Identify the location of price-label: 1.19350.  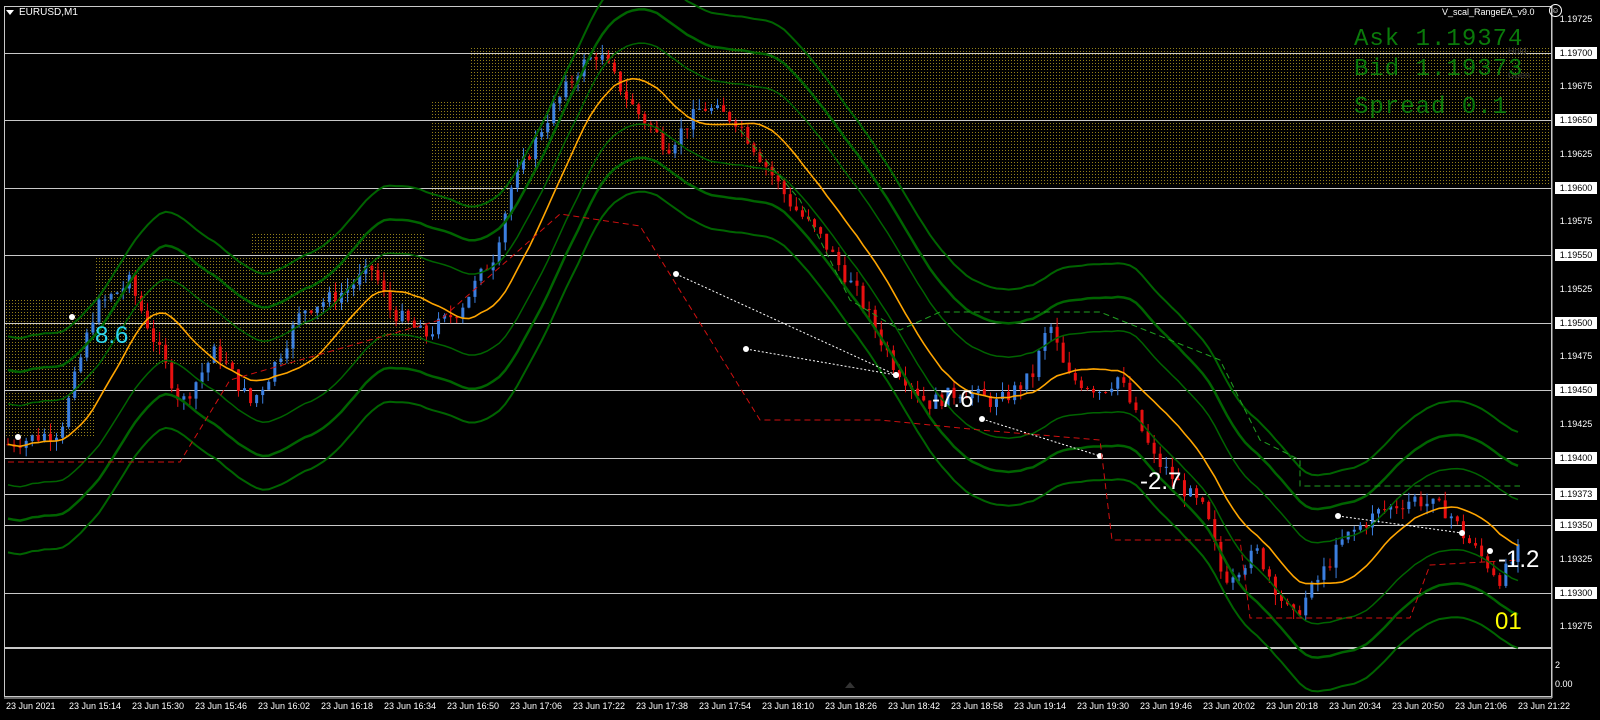
(1576, 525).